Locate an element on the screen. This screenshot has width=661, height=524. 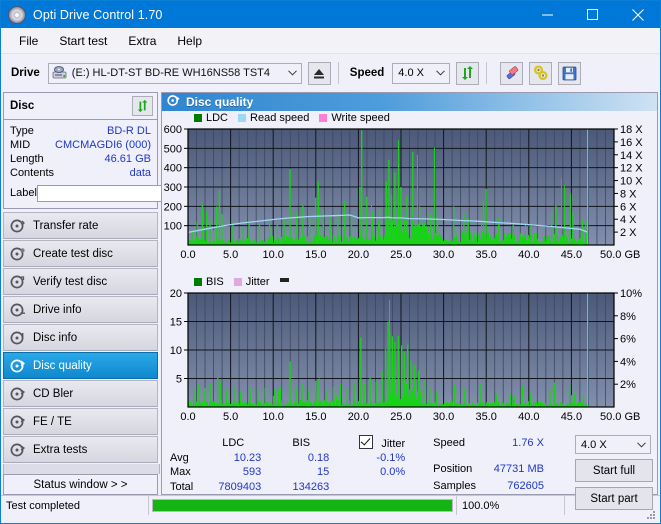
legend-label-ldc: LDC is located at coordinates (217, 118).